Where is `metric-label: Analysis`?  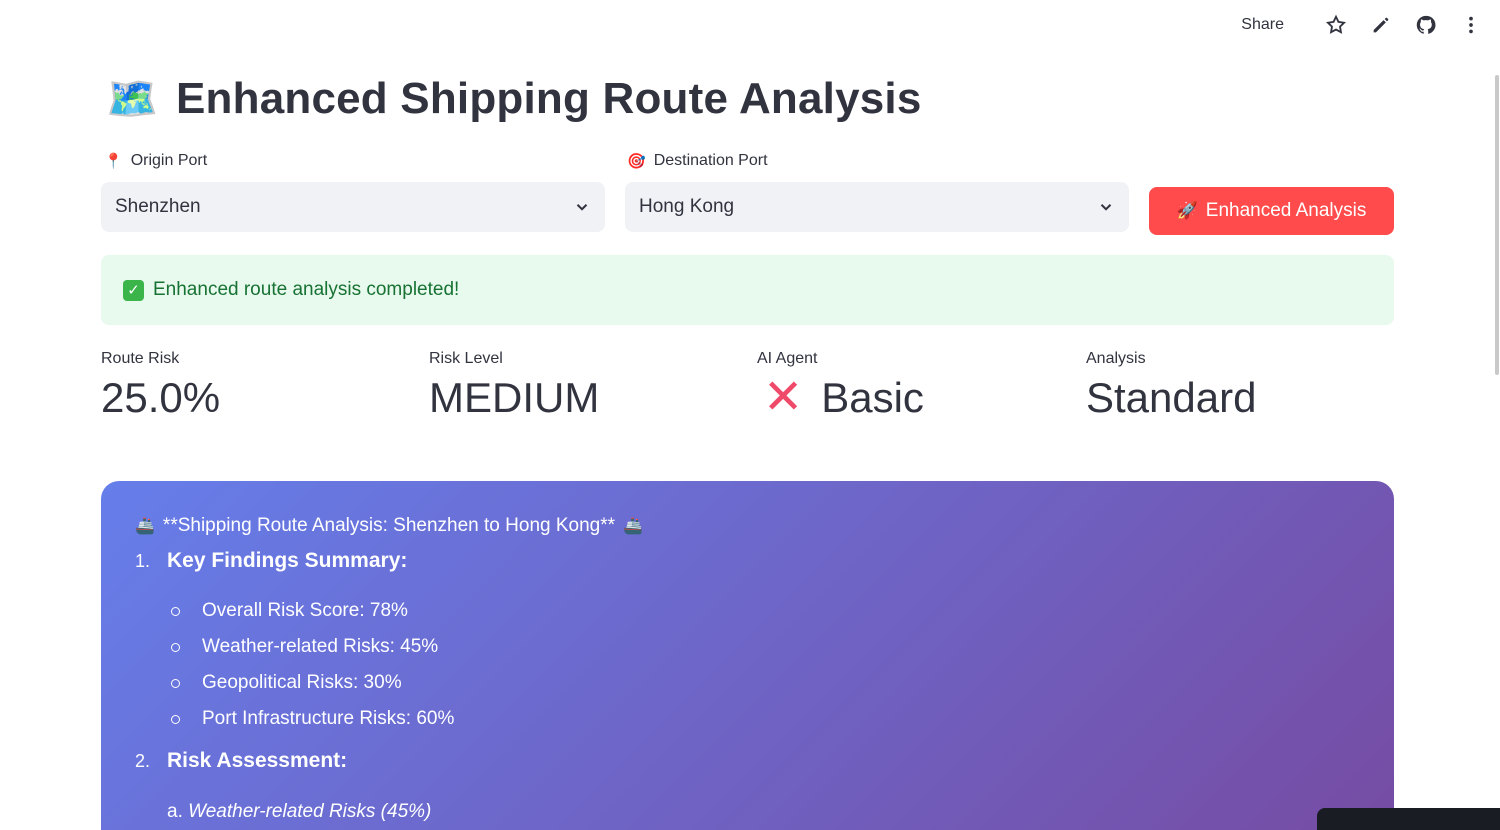
metric-label: Analysis is located at coordinates (1116, 358).